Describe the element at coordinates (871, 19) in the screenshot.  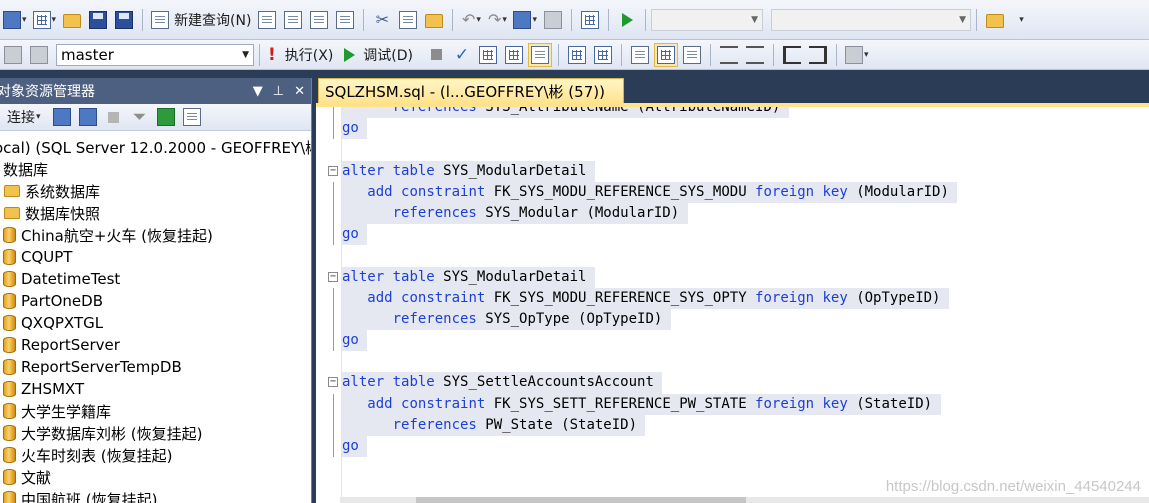
I see `solution-platform-combo: ▼` at that location.